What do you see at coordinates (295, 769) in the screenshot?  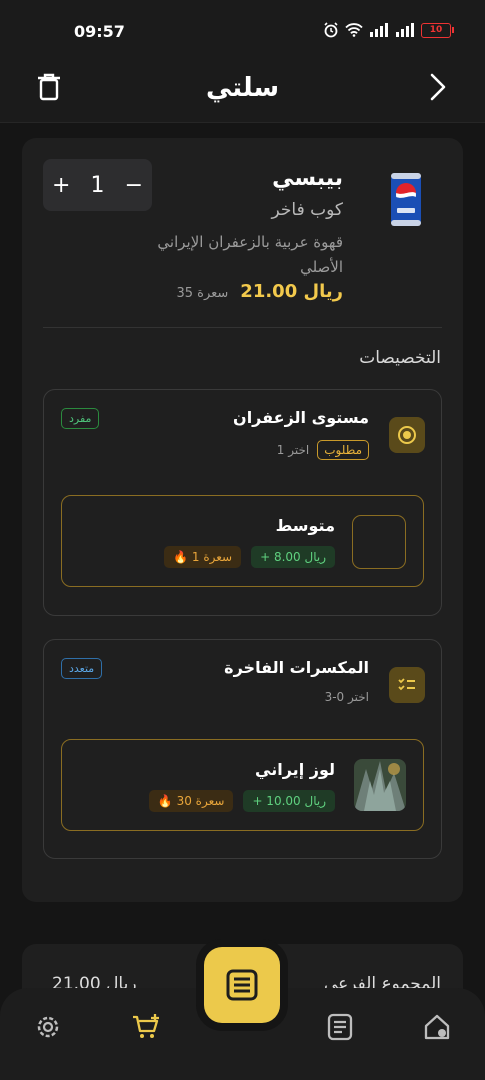 I see `option-name: لوز إيراني` at bounding box center [295, 769].